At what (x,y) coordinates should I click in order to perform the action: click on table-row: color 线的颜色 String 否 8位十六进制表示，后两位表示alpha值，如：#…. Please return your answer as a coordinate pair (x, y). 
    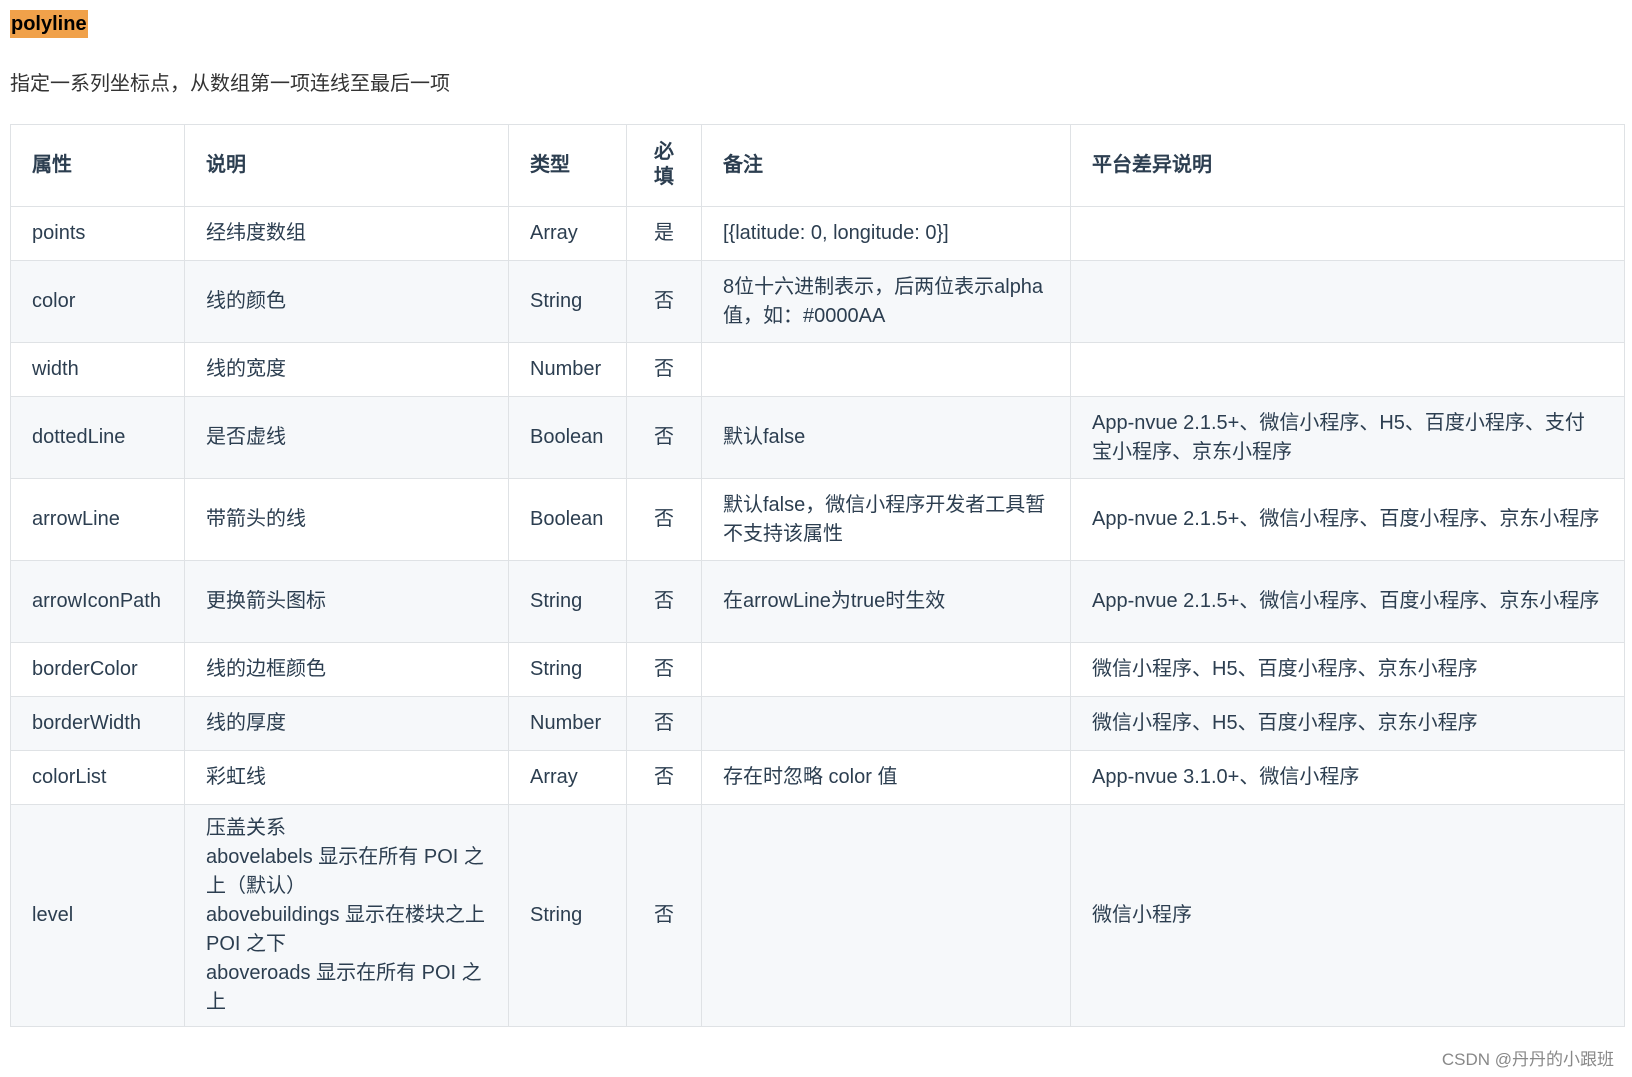
    Looking at the image, I should click on (817, 301).